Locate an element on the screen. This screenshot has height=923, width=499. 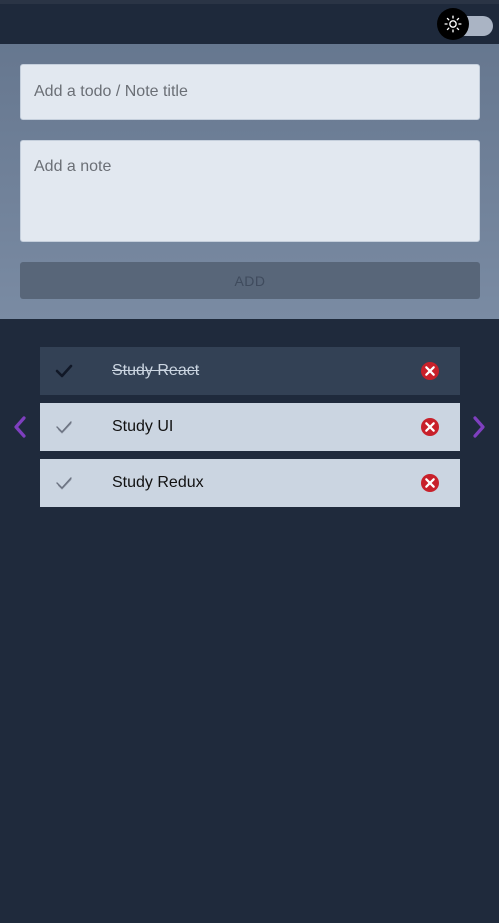
todo-item: Study UI is located at coordinates (250, 427).